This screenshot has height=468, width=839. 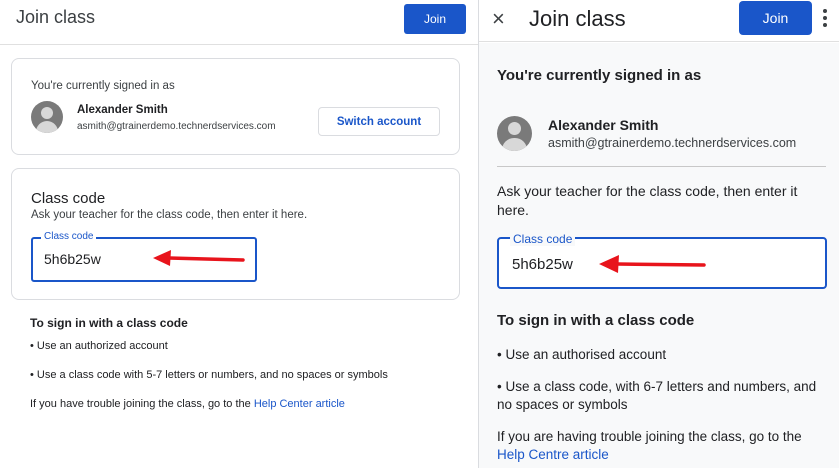 What do you see at coordinates (553, 454) in the screenshot?
I see `help-centre-link: Help Centre article` at bounding box center [553, 454].